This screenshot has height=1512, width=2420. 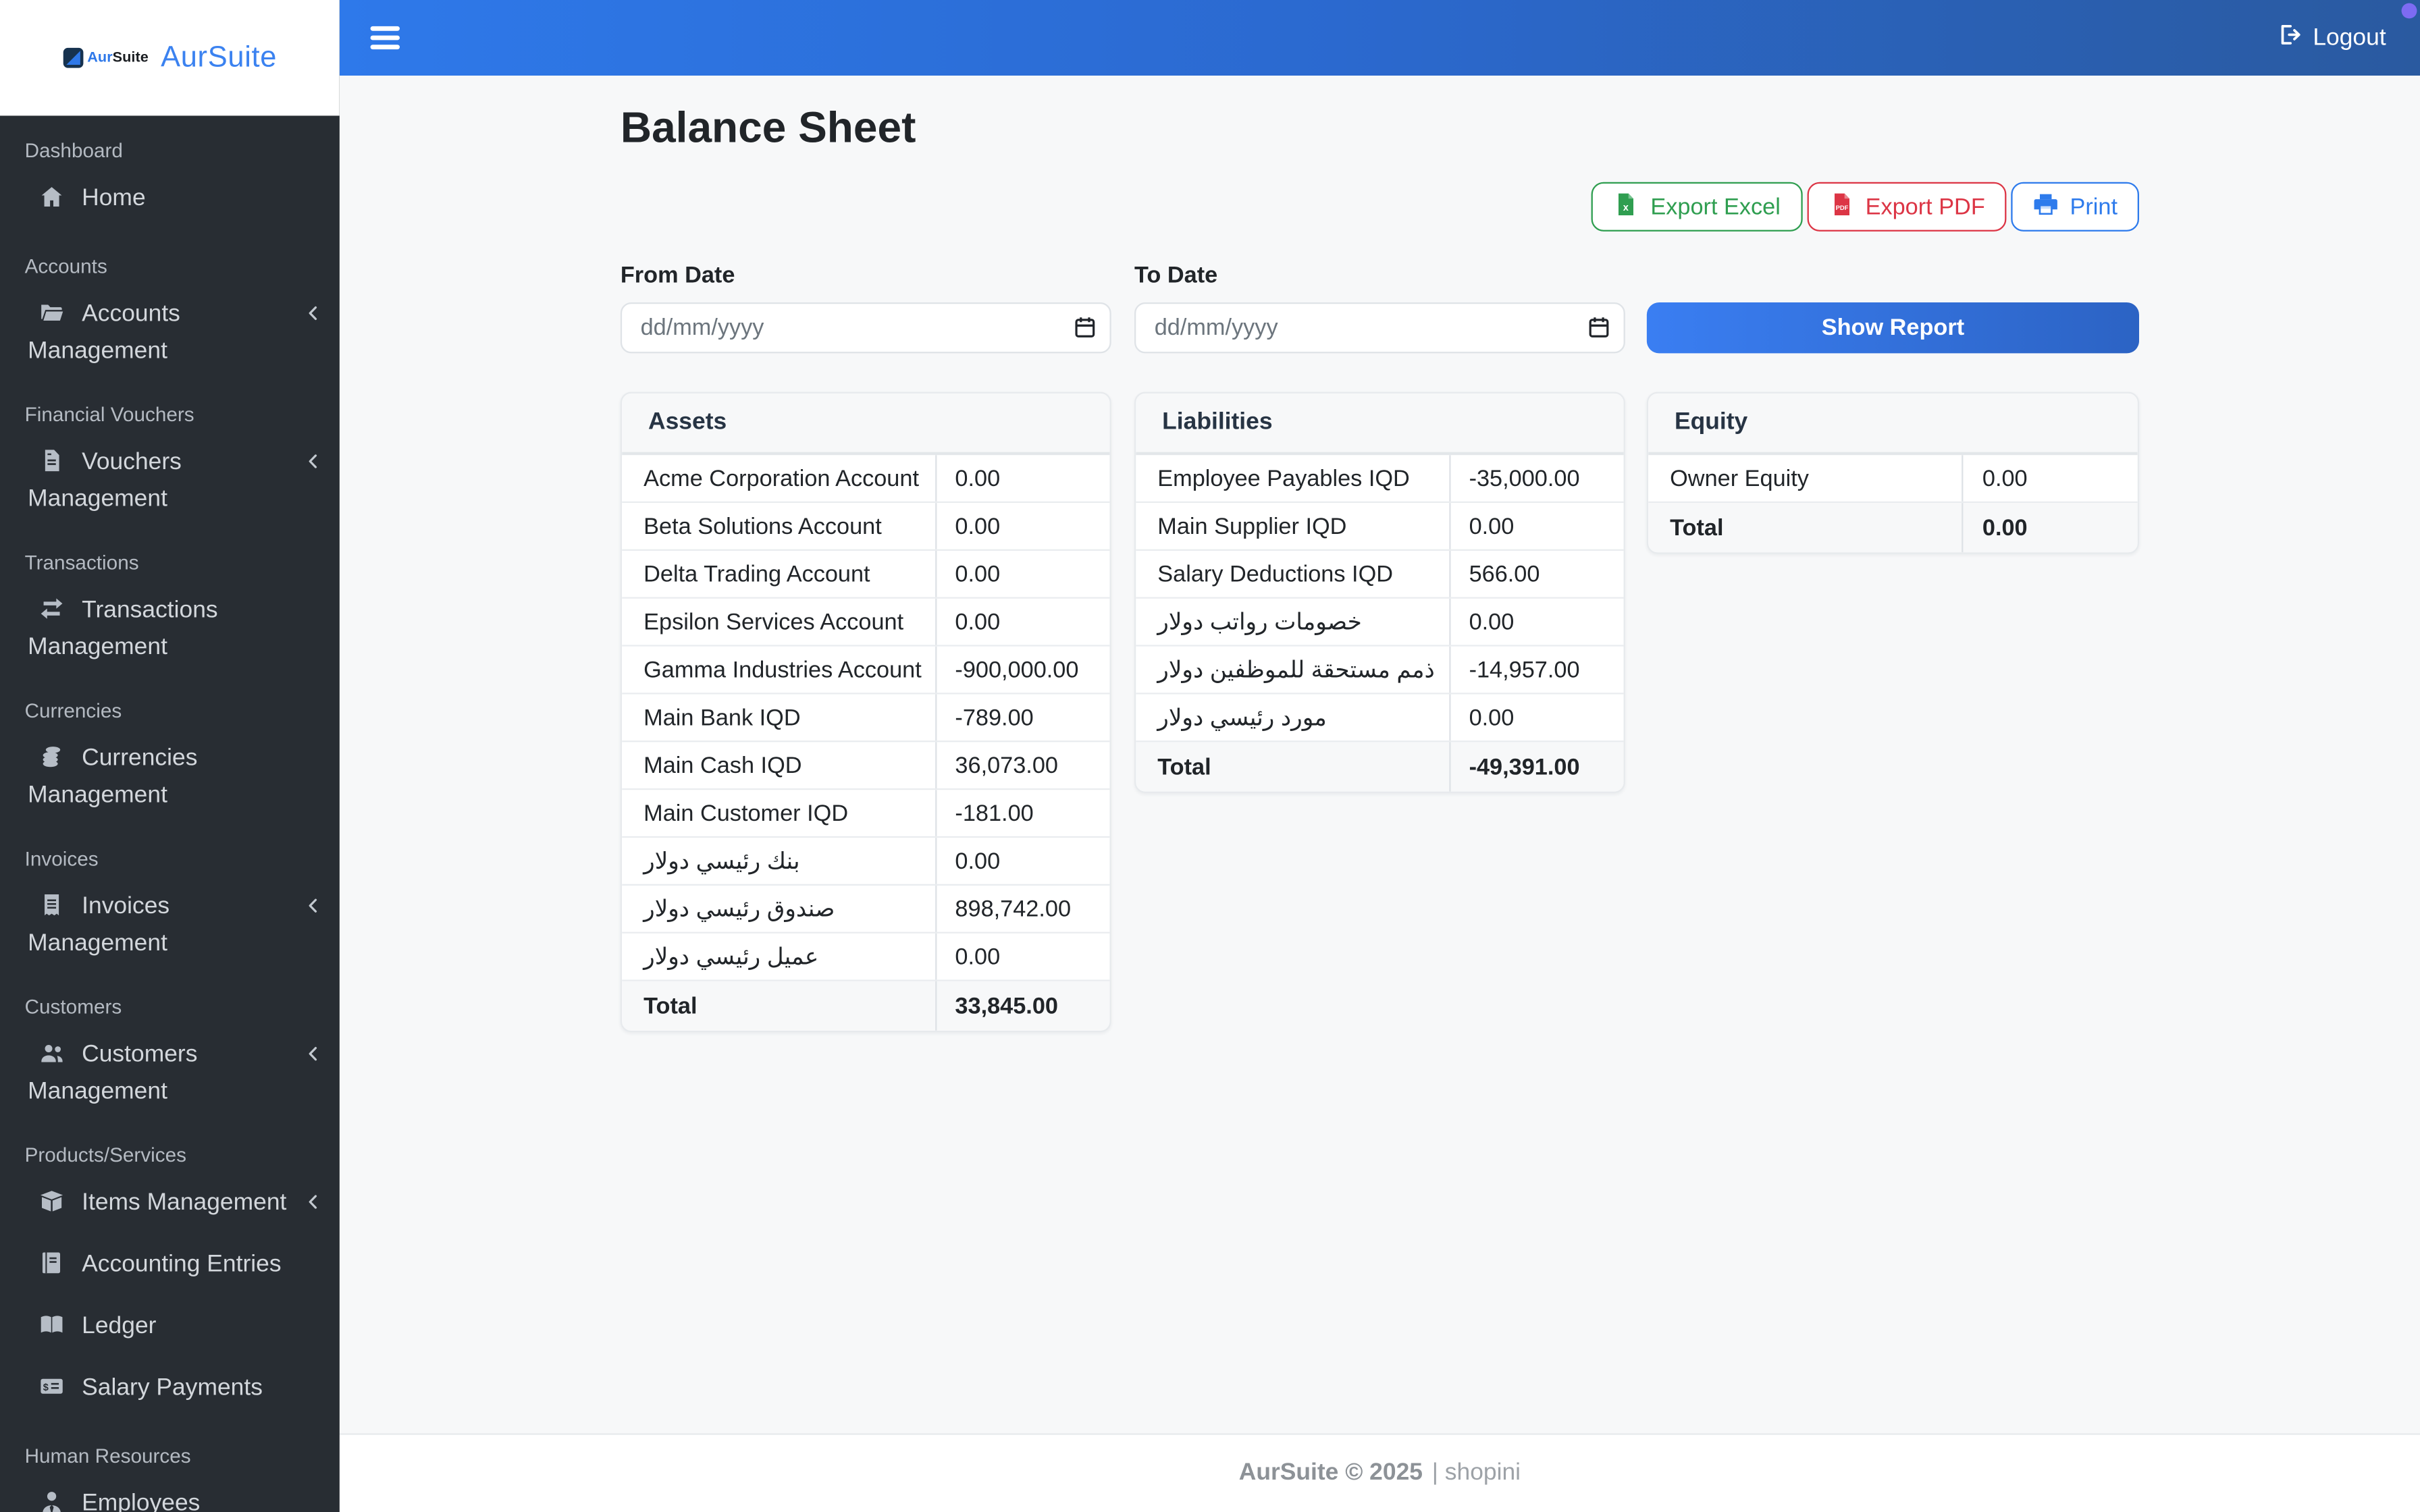 What do you see at coordinates (1504, 573) in the screenshot?
I see `account-balance-cell: 566.00` at bounding box center [1504, 573].